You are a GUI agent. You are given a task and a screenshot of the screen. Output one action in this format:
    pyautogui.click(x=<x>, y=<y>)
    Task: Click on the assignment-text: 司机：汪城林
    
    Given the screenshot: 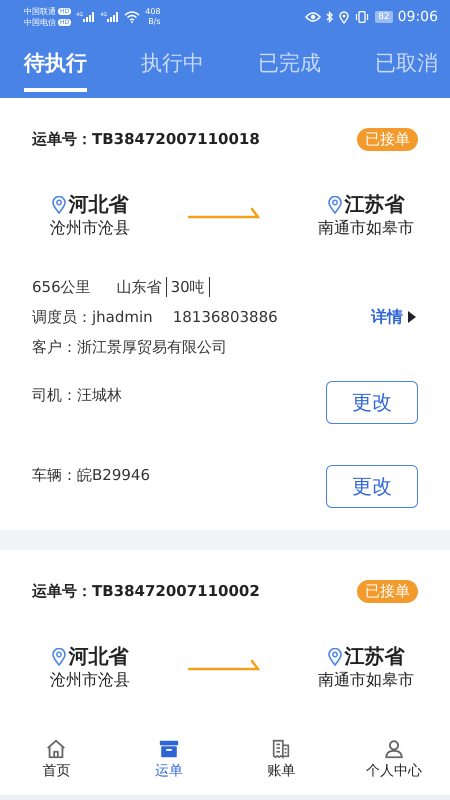 What is the action you would take?
    pyautogui.click(x=77, y=395)
    